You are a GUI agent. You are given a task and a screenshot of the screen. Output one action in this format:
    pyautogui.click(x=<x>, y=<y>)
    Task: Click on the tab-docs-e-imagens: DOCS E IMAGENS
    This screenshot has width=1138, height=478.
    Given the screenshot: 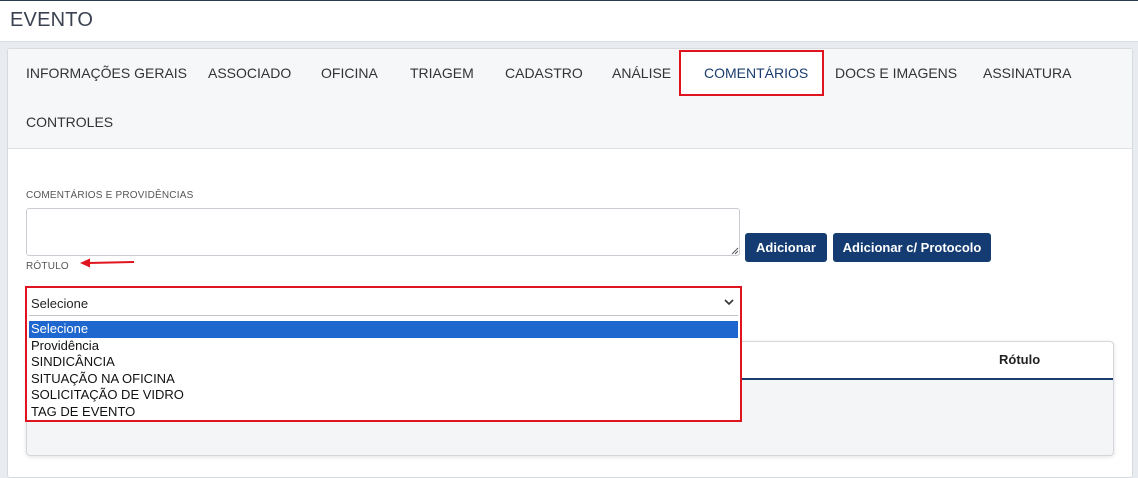 What is the action you would take?
    pyautogui.click(x=896, y=73)
    